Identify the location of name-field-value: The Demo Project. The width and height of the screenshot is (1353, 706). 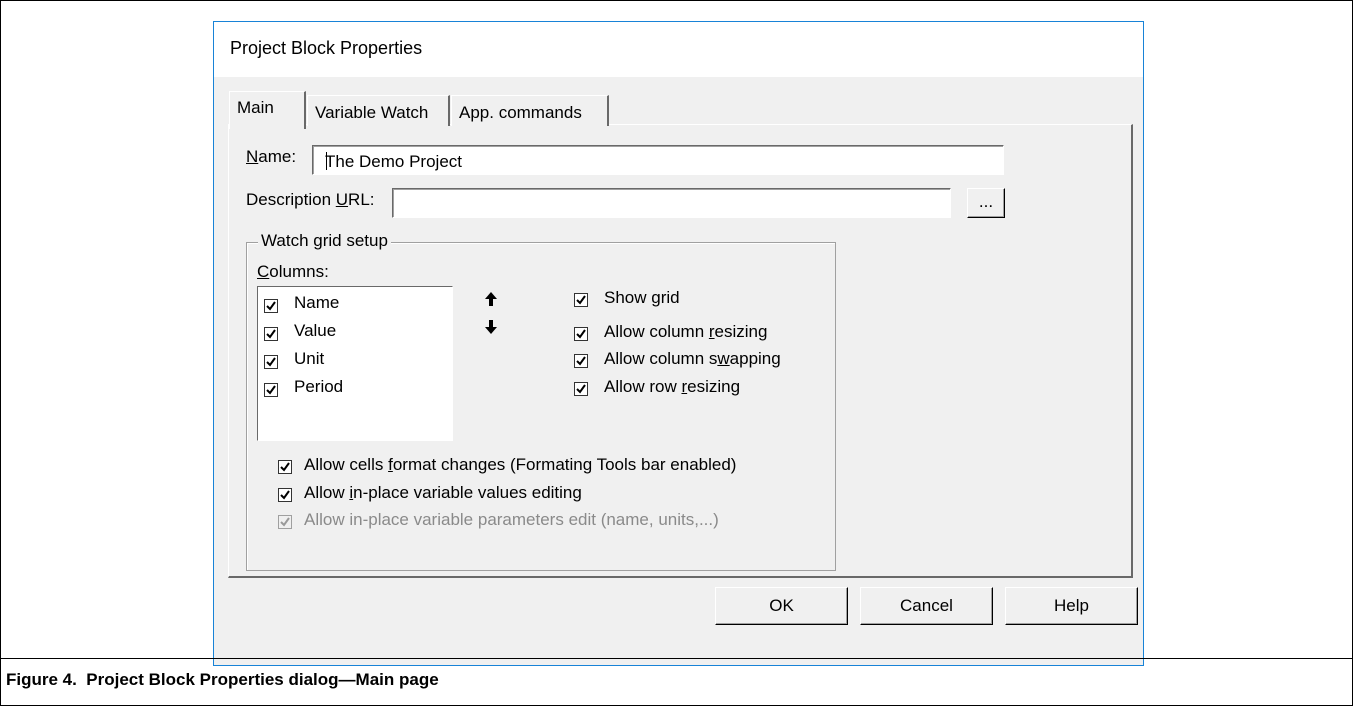
(393, 161).